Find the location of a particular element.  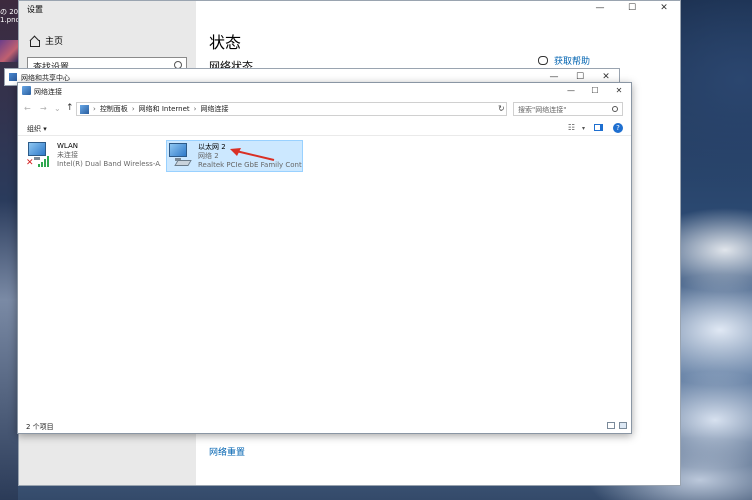

folder-search-input: 搜索"网络连接" is located at coordinates (568, 109).